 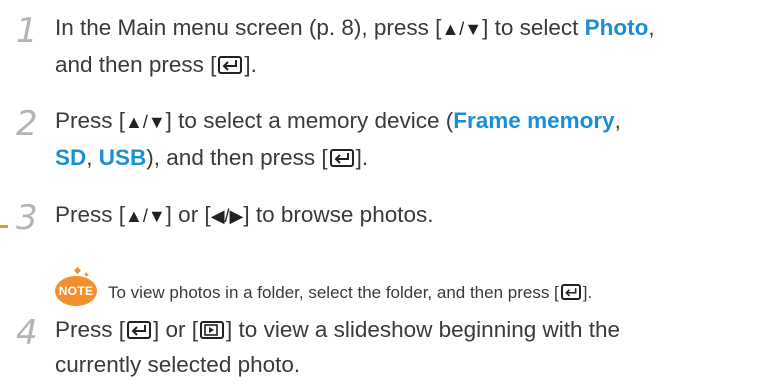 I want to click on slideshow-key-icon, so click(x=212, y=330).